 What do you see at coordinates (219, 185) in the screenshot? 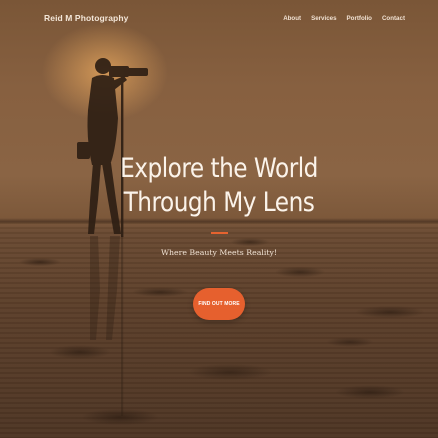
I see `hero-headline: Explore the World Through My Lens` at bounding box center [219, 185].